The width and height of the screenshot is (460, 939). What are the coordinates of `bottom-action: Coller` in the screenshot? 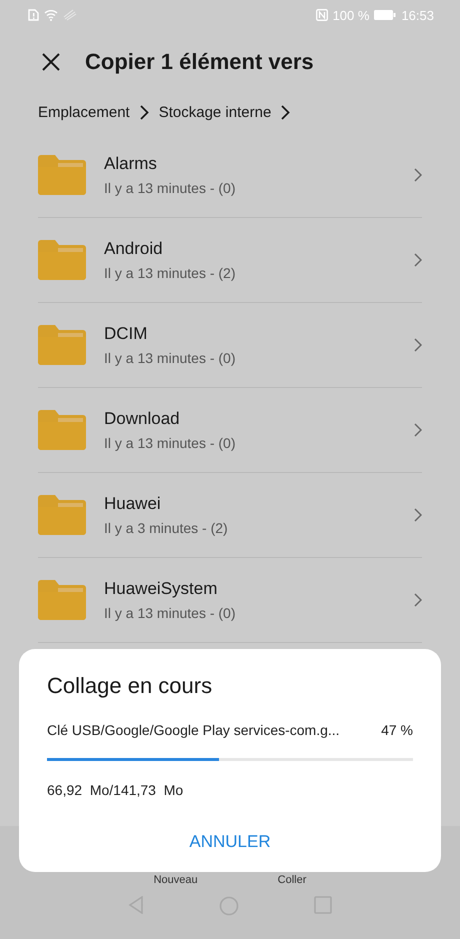 It's located at (292, 880).